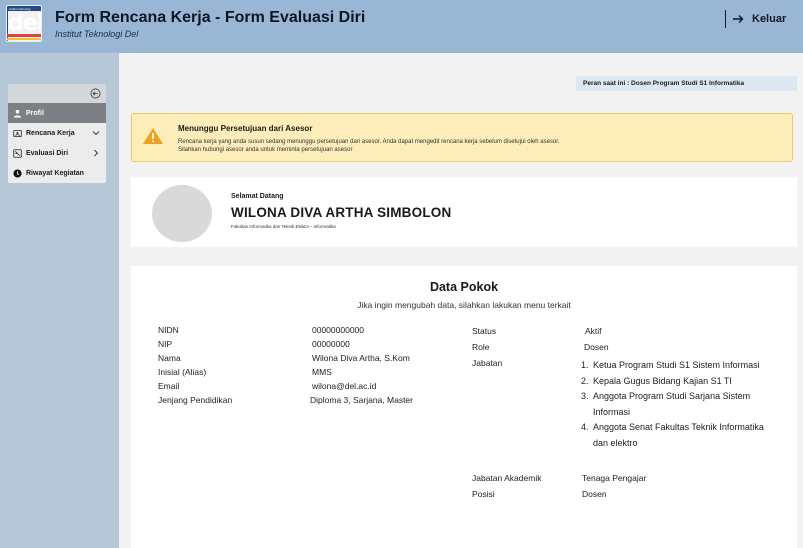  Describe the element at coordinates (96, 133) in the screenshot. I see `chevron-down-icon` at that location.